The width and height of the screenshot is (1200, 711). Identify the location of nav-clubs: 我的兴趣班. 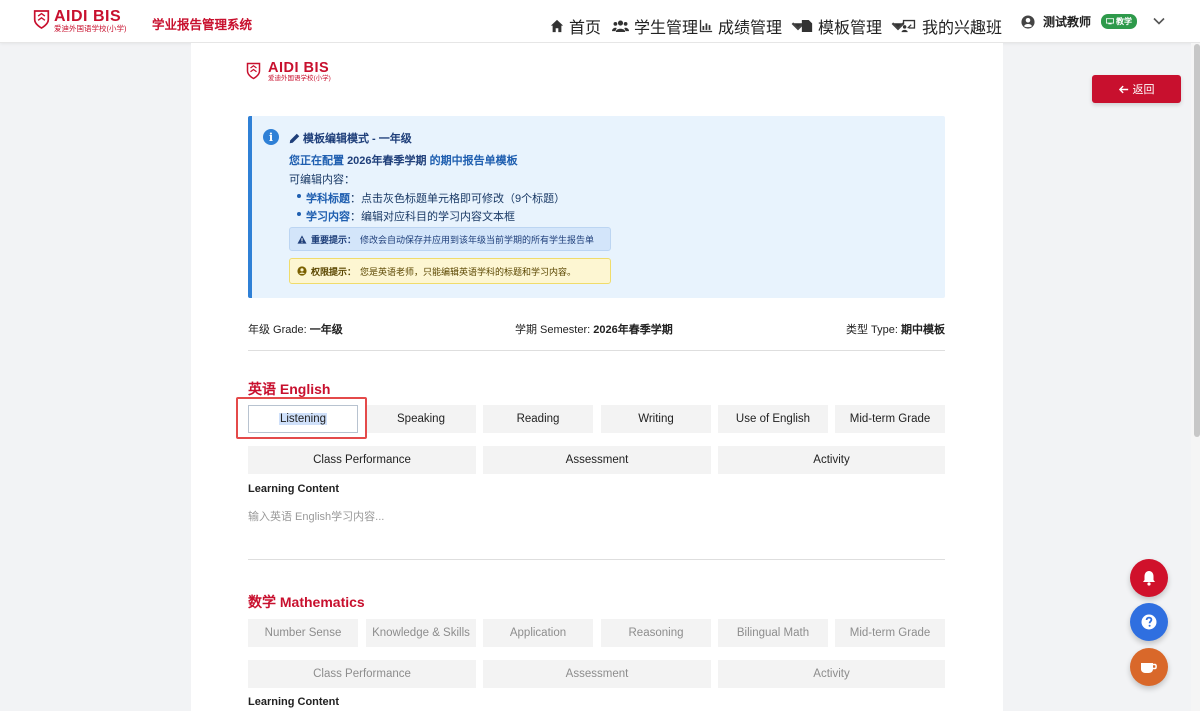
(951, 26).